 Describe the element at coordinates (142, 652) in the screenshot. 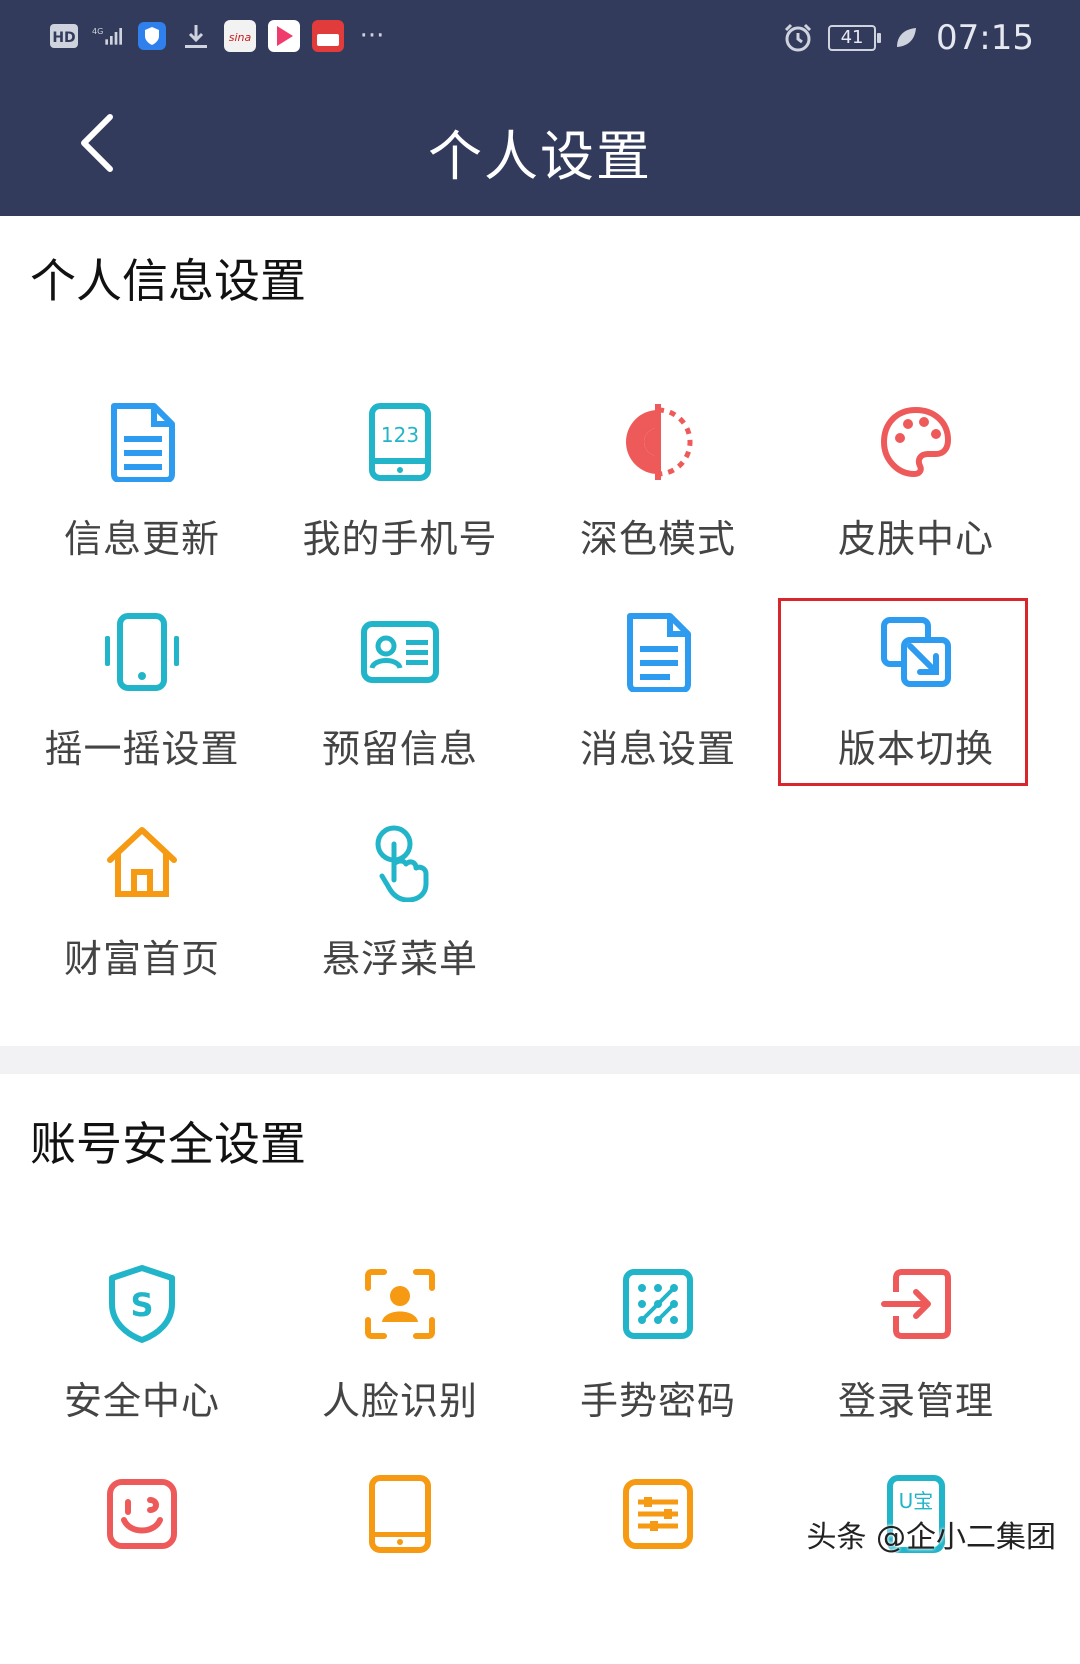

I see `shake-phone-icon` at that location.